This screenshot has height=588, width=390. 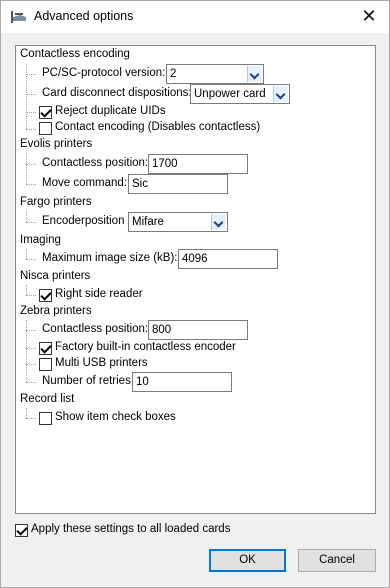 What do you see at coordinates (215, 74) in the screenshot?
I see `pcsc-version-select: 2` at bounding box center [215, 74].